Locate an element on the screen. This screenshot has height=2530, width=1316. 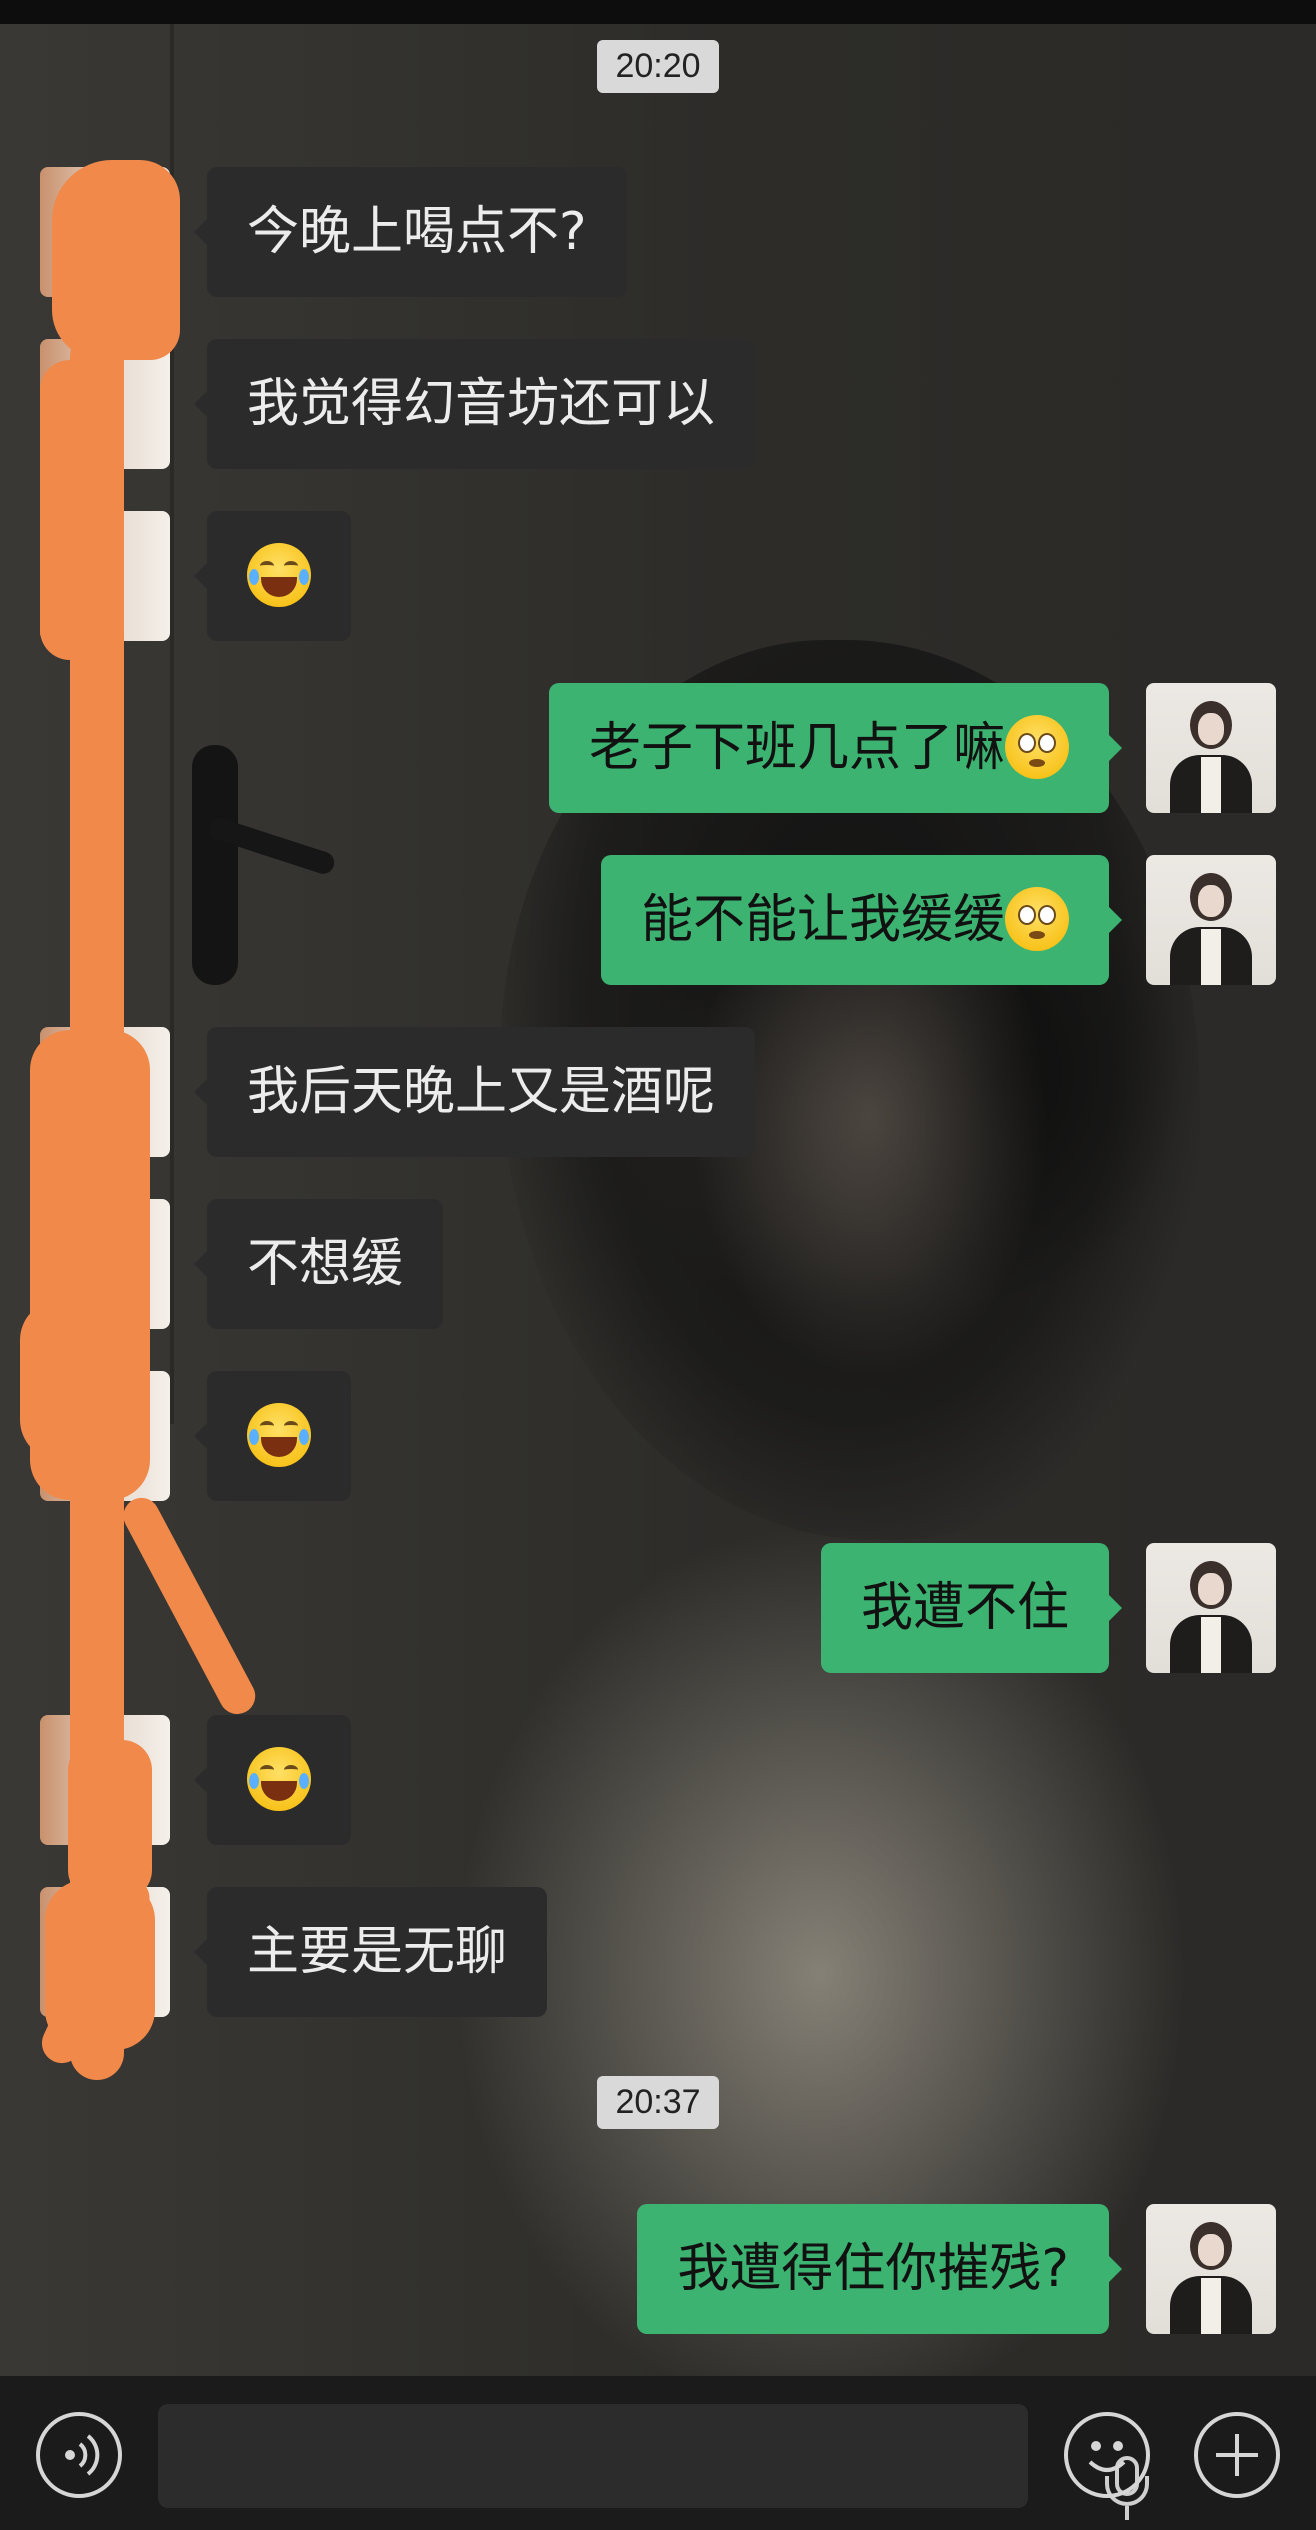
timestamp-label: 20:20 is located at coordinates (658, 66).